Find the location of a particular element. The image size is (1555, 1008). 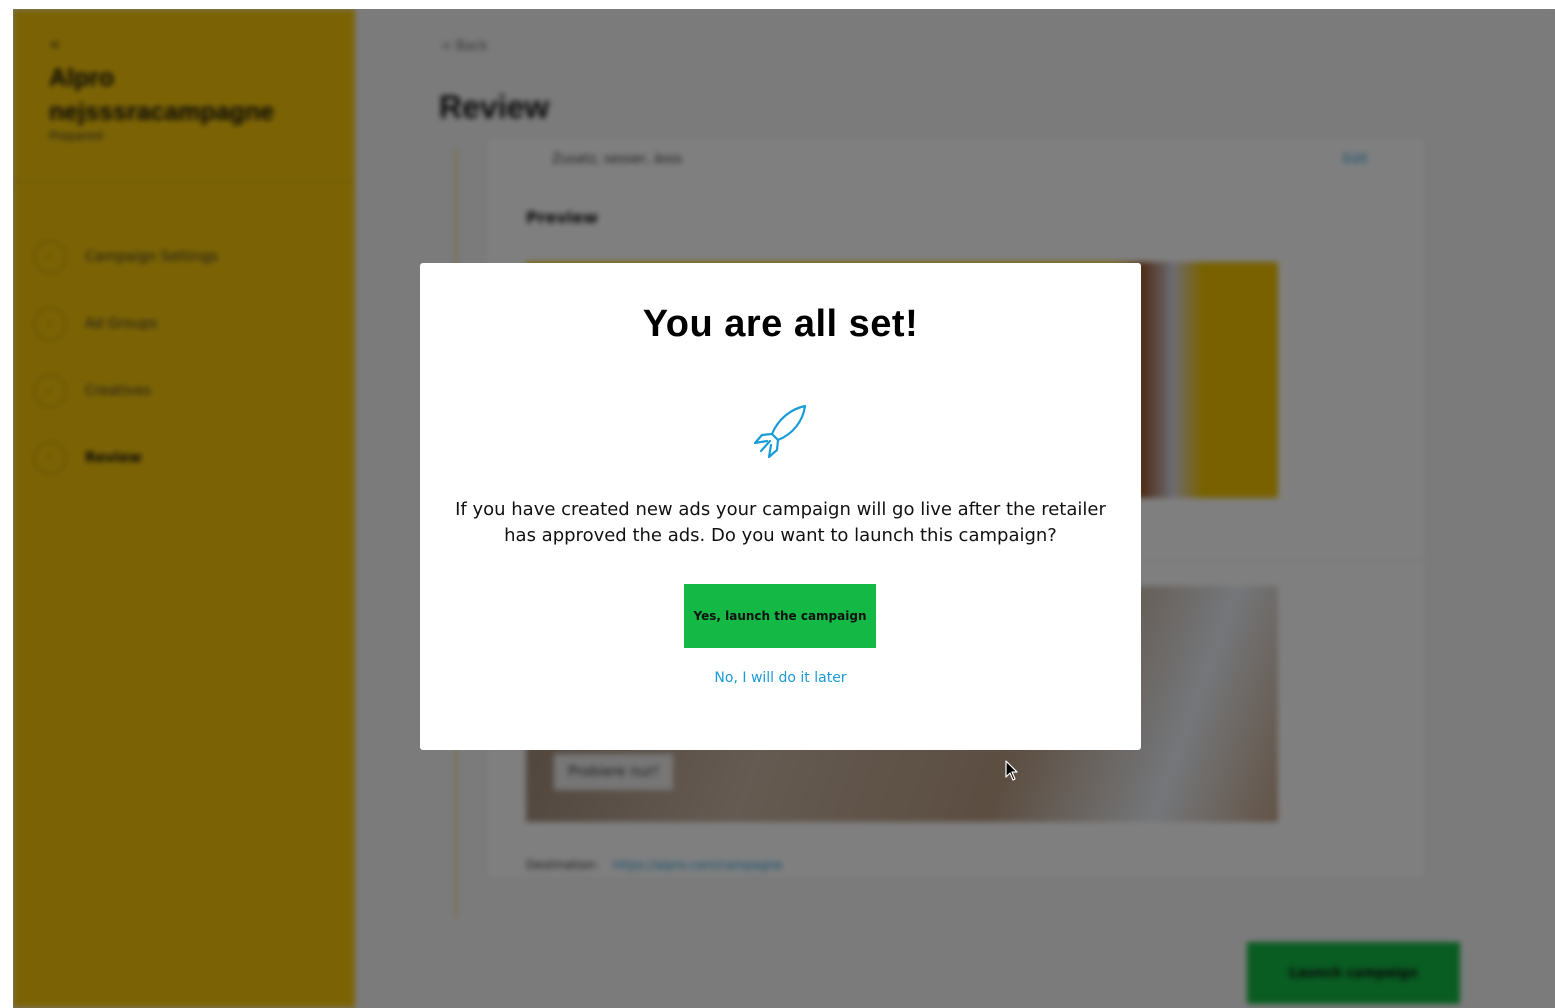

cancel-link: No, I will do it later is located at coordinates (780, 678).